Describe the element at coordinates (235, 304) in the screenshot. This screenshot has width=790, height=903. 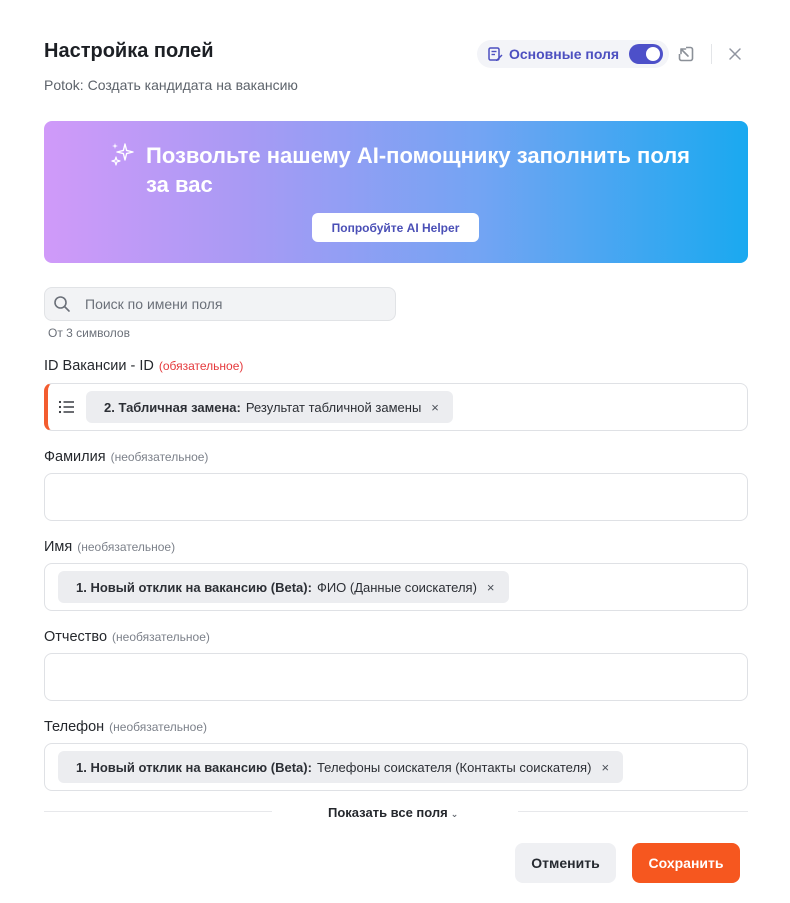
I see `search-input` at that location.